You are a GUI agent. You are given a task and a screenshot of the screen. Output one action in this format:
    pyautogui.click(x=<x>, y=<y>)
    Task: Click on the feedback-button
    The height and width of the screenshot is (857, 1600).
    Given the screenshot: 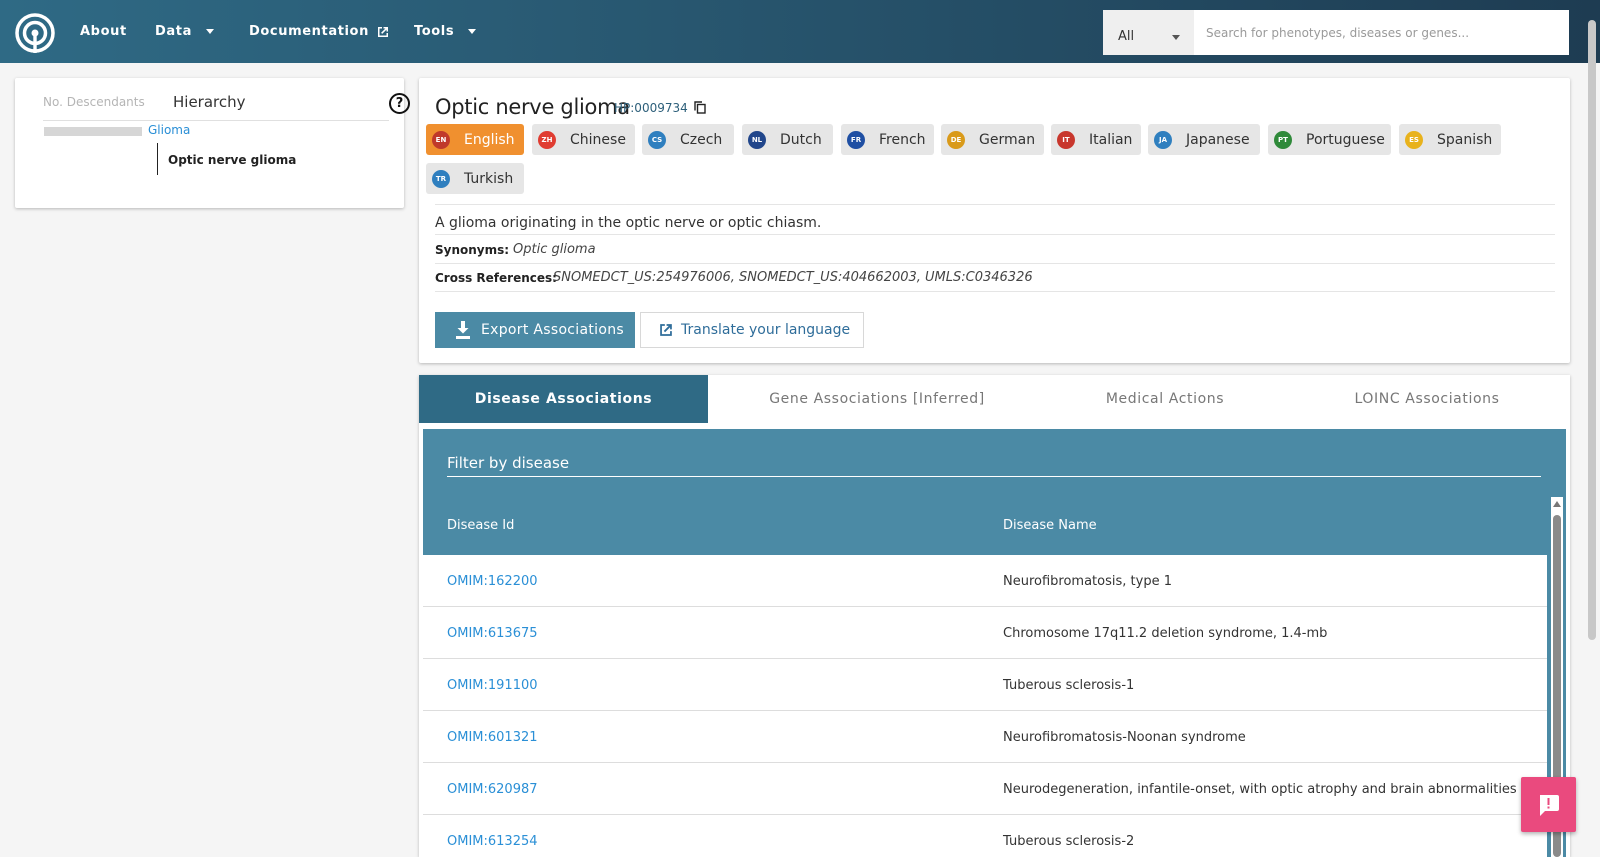 What is the action you would take?
    pyautogui.click(x=1548, y=804)
    